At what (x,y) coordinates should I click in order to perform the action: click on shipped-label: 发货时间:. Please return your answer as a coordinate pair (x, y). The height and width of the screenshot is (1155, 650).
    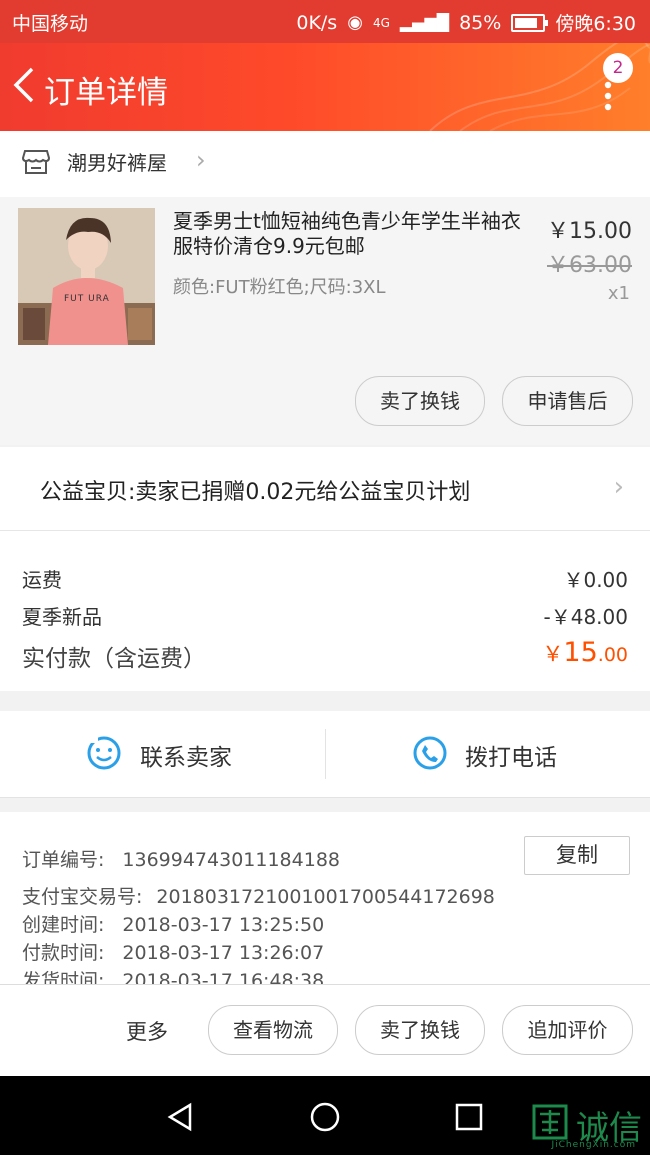
    Looking at the image, I should click on (63, 977).